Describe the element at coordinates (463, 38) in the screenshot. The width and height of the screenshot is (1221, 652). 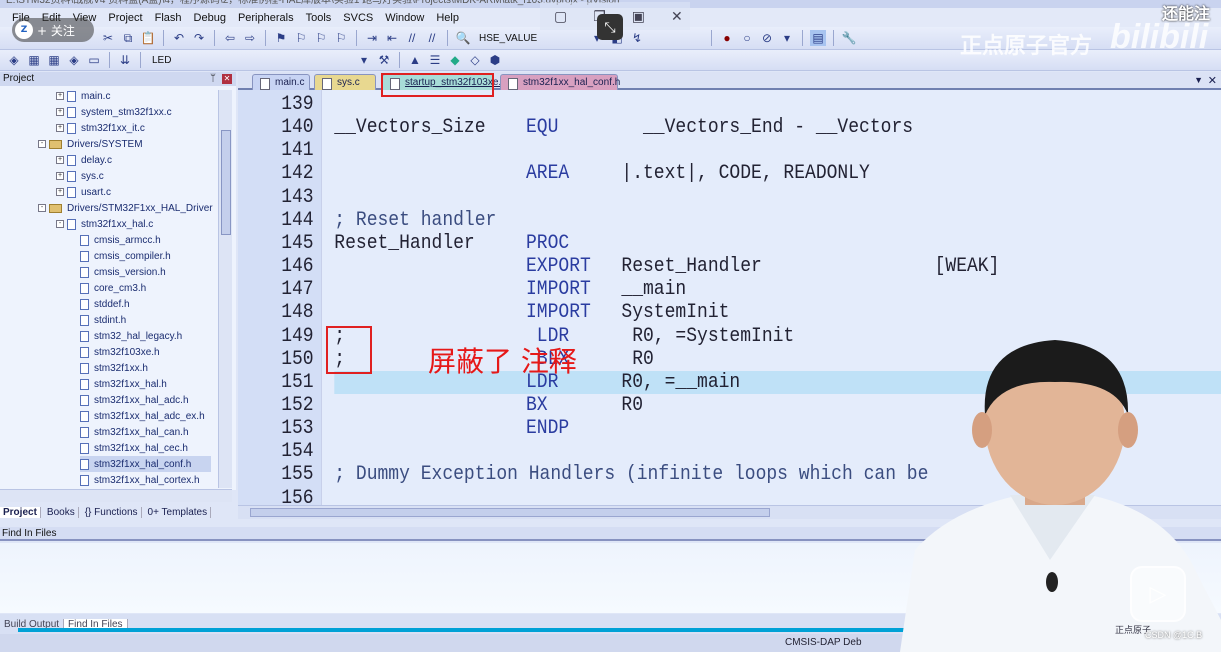
I see `find-in-files-icon: 🔍` at that location.